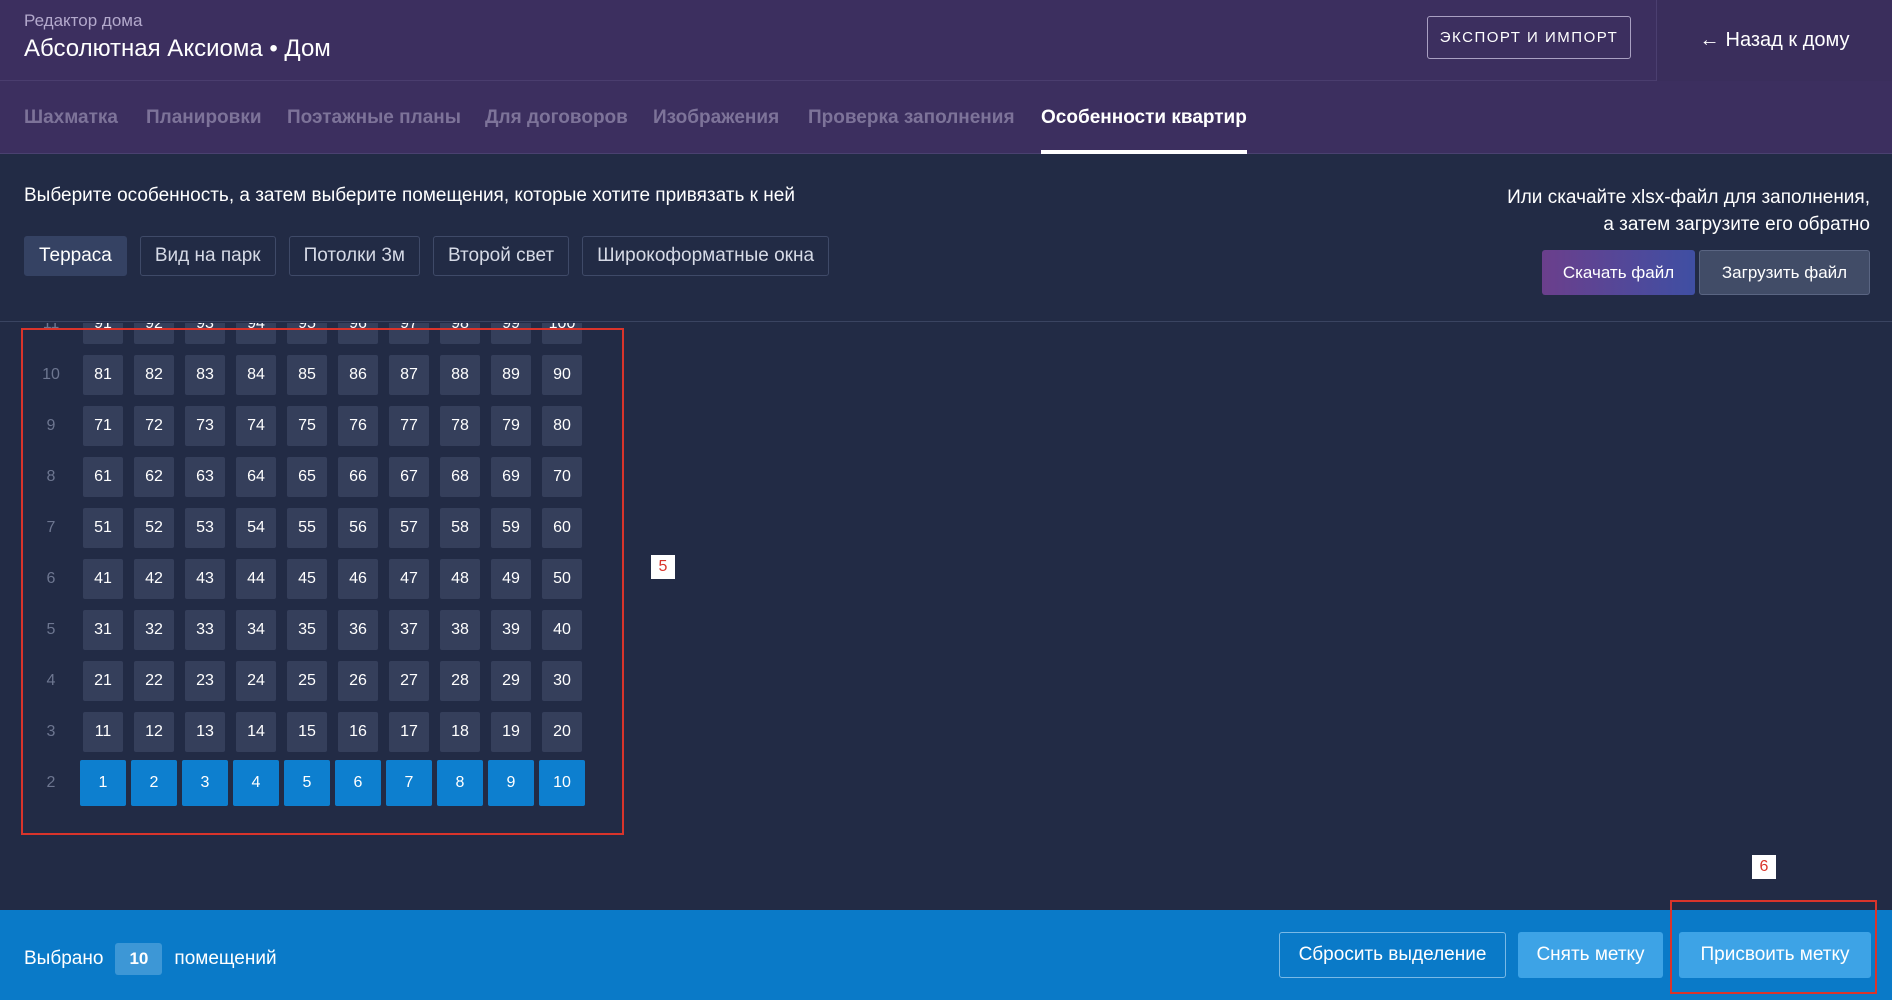 The width and height of the screenshot is (1892, 1000). Describe the element at coordinates (706, 256) in the screenshot. I see `feature-chip-wide-windows: Широкоформатные окна` at that location.